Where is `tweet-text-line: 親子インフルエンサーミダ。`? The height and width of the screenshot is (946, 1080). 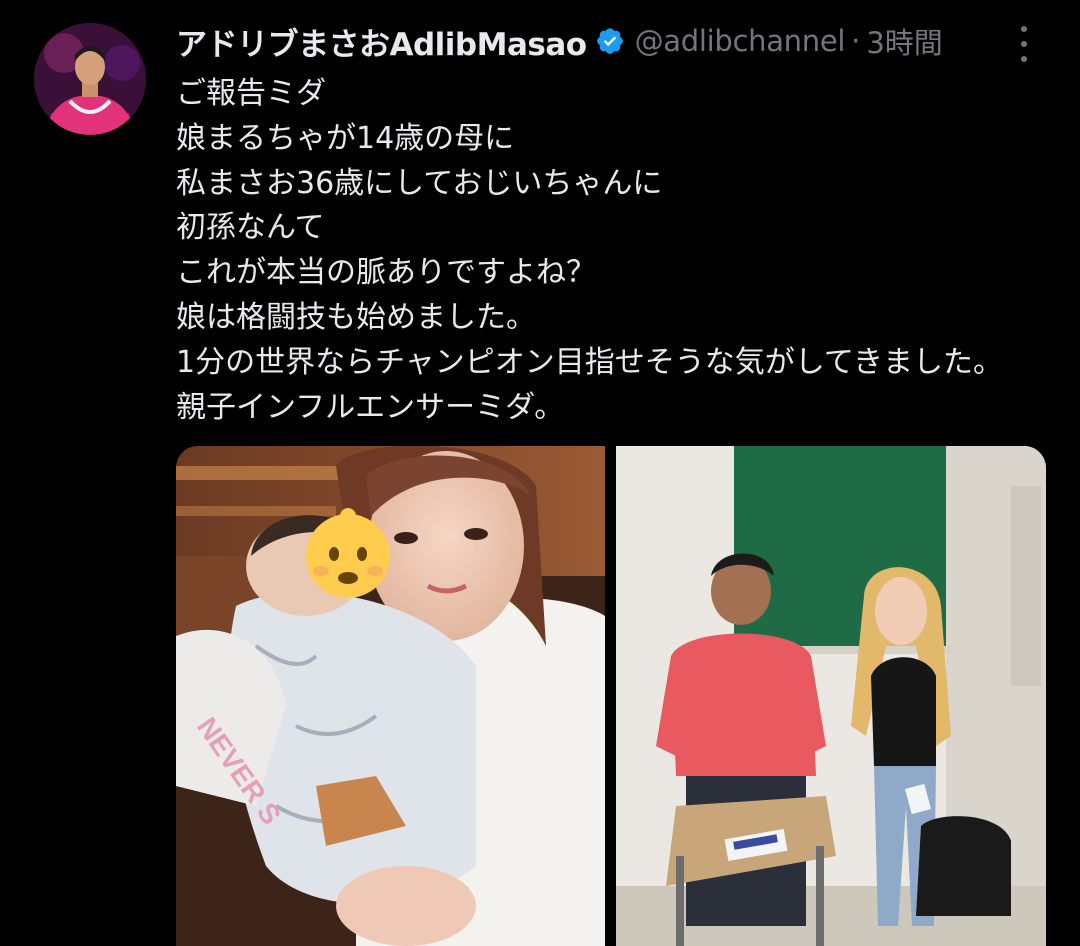 tweet-text-line: 親子インフルエンサーミダ。 is located at coordinates (370, 407).